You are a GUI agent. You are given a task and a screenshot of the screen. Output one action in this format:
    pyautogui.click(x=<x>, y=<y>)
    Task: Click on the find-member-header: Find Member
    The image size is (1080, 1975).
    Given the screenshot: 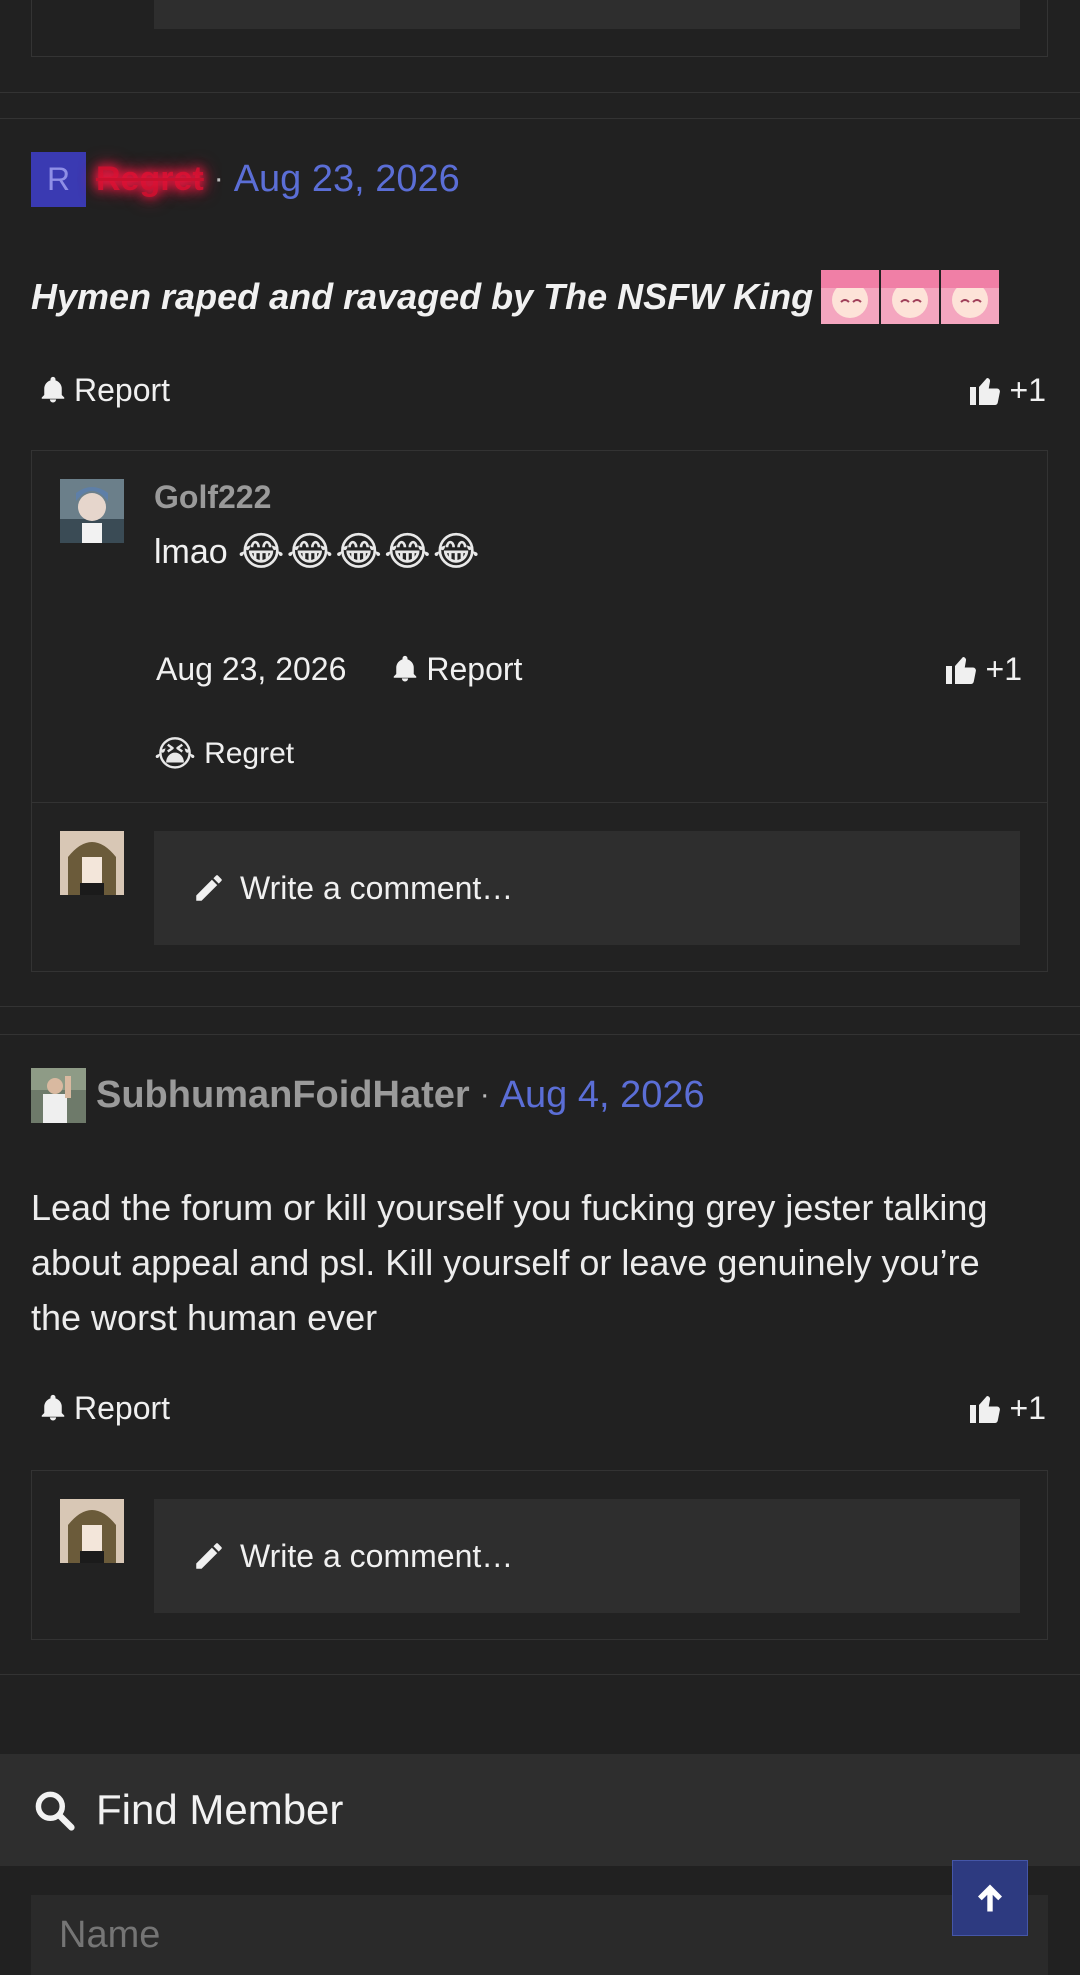 What is the action you would take?
    pyautogui.click(x=540, y=1810)
    